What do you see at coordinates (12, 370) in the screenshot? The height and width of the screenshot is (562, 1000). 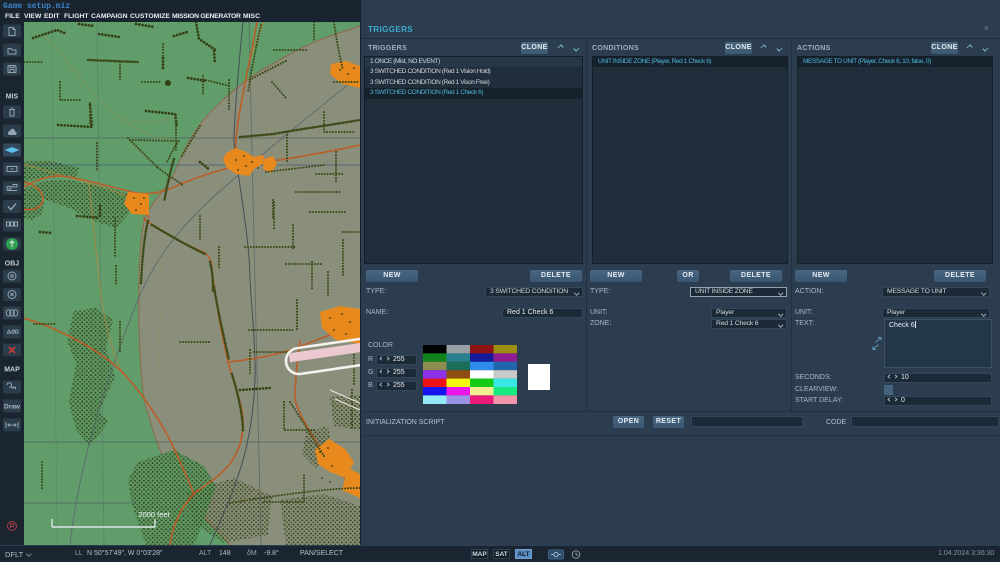 I see `svg-text: MAP` at bounding box center [12, 370].